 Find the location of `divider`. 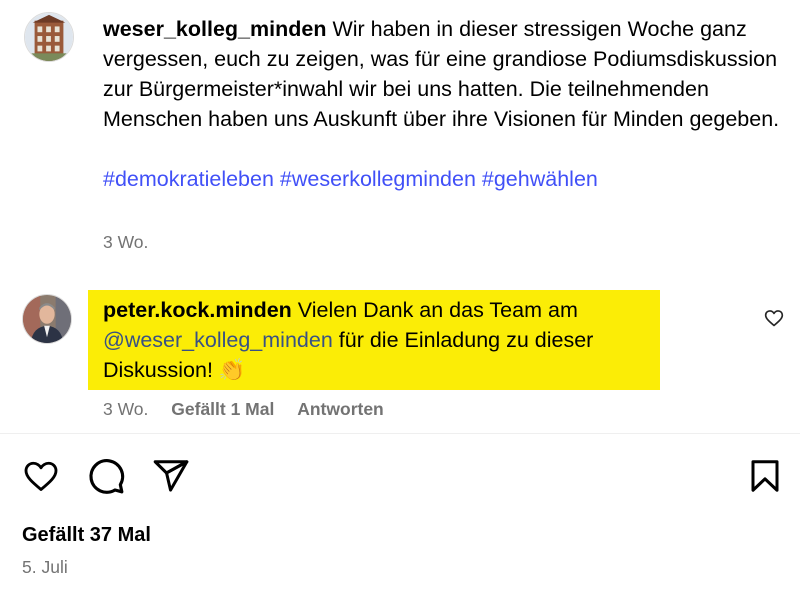

divider is located at coordinates (400, 433).